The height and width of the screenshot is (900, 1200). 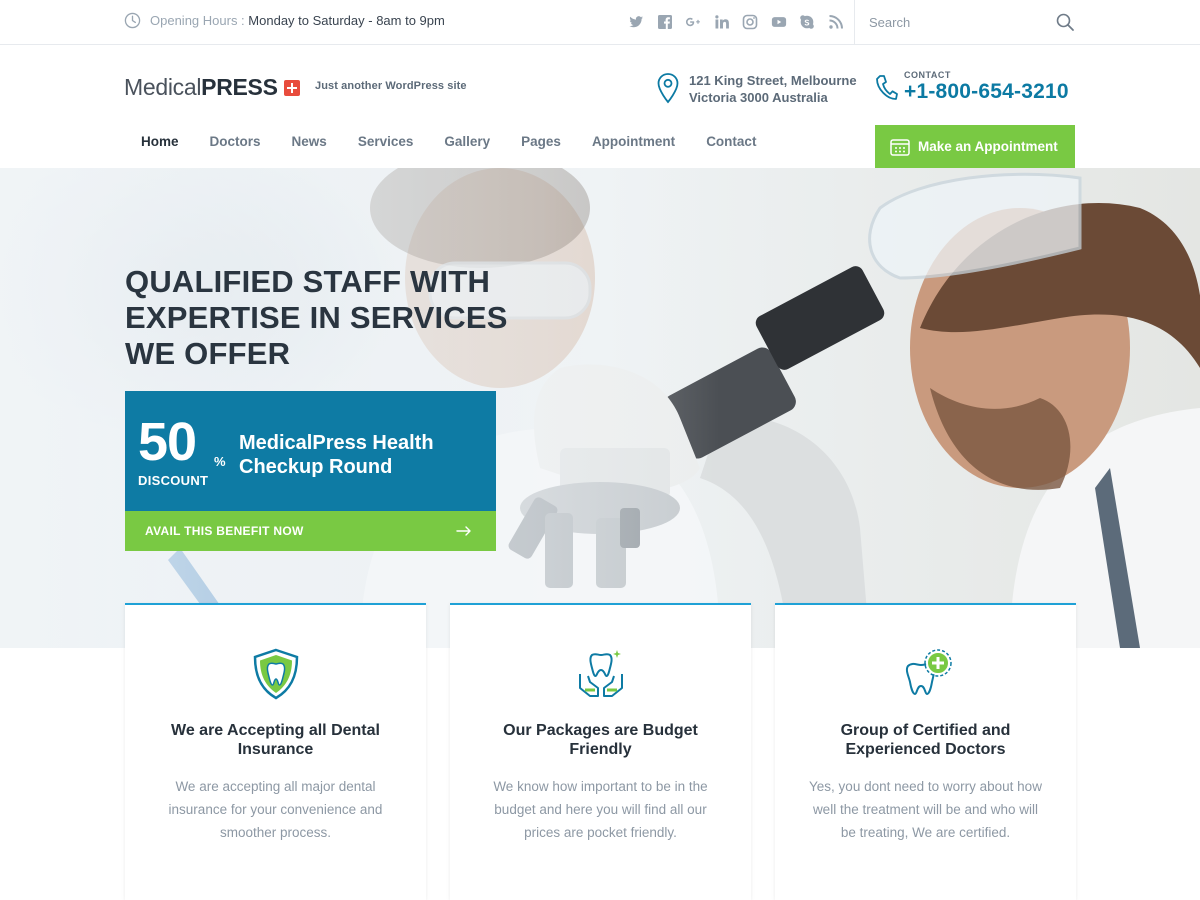 I want to click on logo-text-medical: Medical, so click(x=163, y=87).